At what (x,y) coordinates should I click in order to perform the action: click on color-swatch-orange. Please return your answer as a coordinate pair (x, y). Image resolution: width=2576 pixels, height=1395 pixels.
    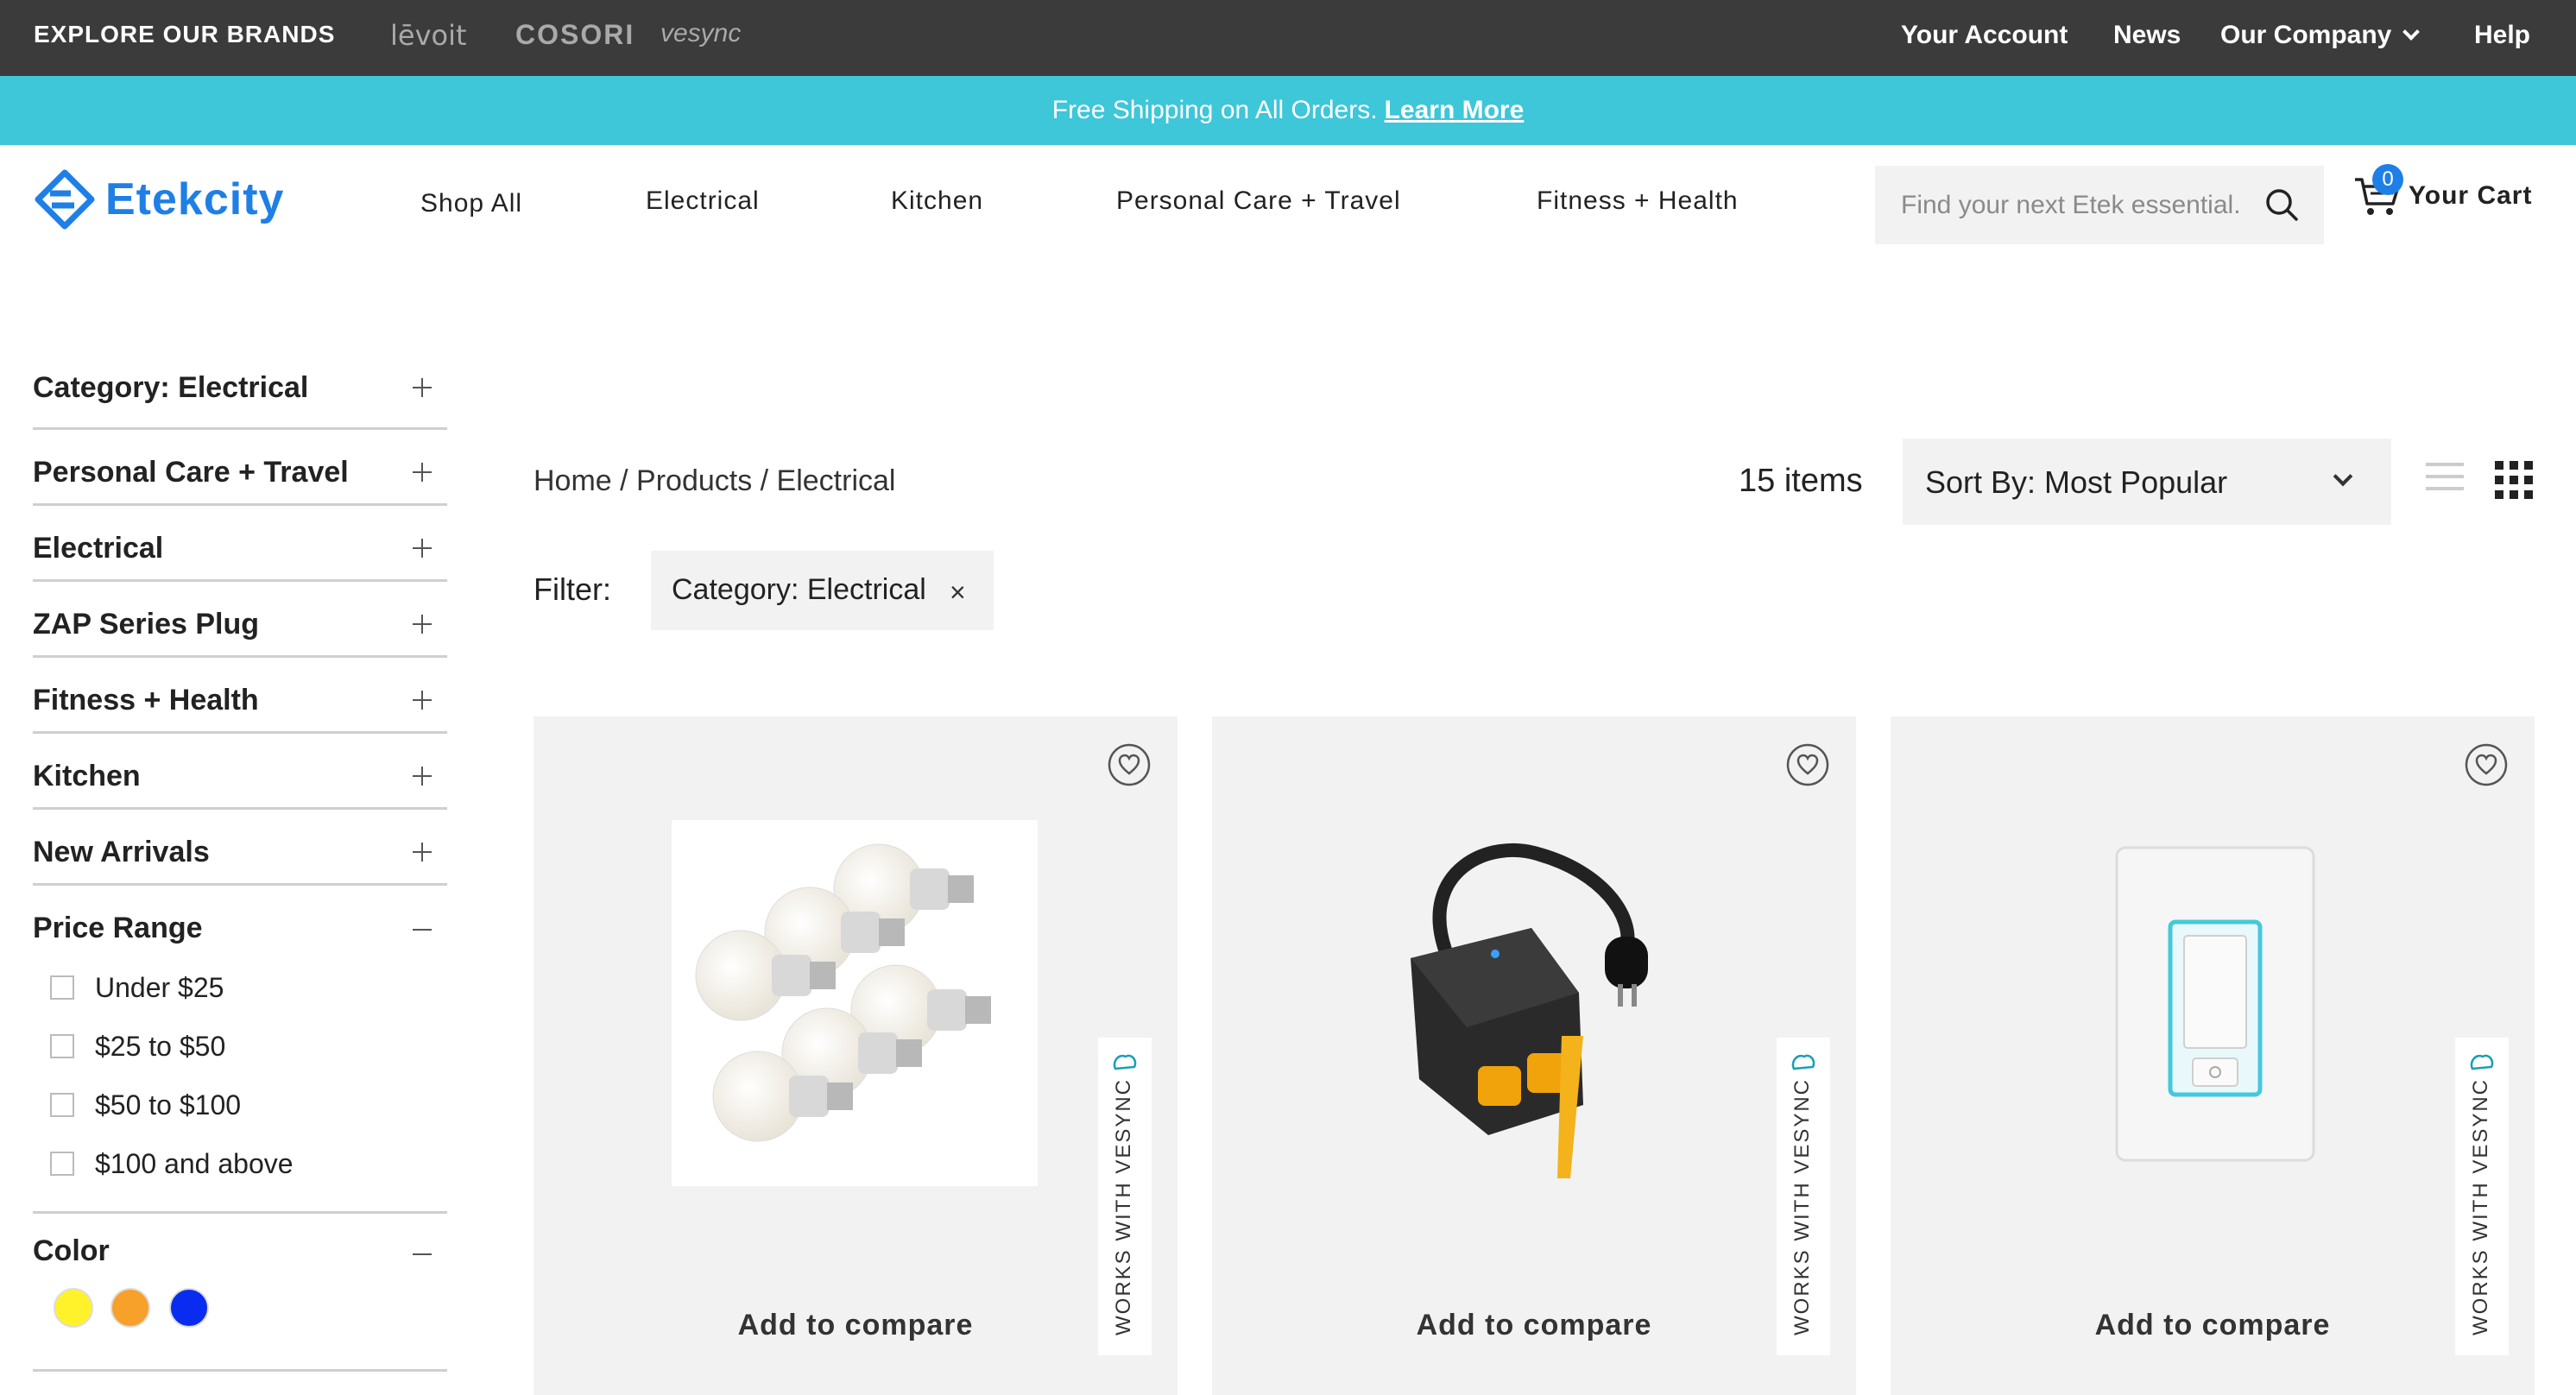
    Looking at the image, I should click on (130, 1308).